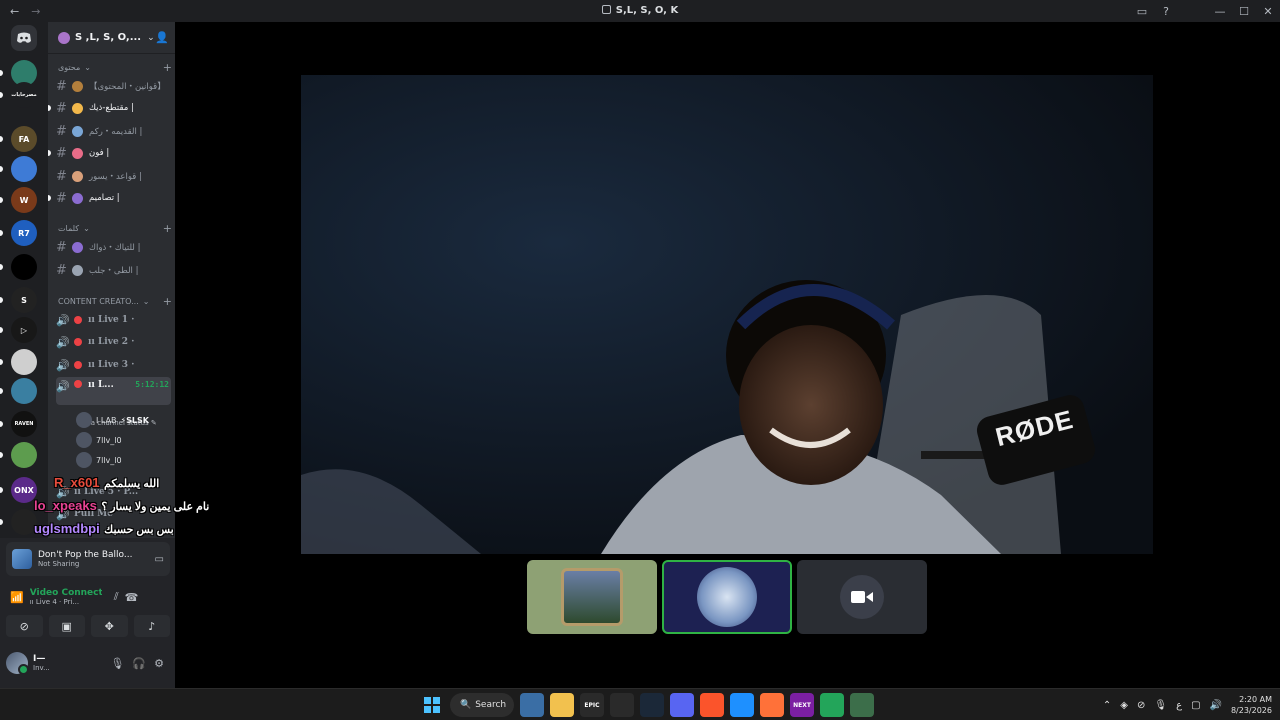 This screenshot has height=720, width=1280. I want to click on text-channel: # مقتطع-ذيك |, so click(113, 108).